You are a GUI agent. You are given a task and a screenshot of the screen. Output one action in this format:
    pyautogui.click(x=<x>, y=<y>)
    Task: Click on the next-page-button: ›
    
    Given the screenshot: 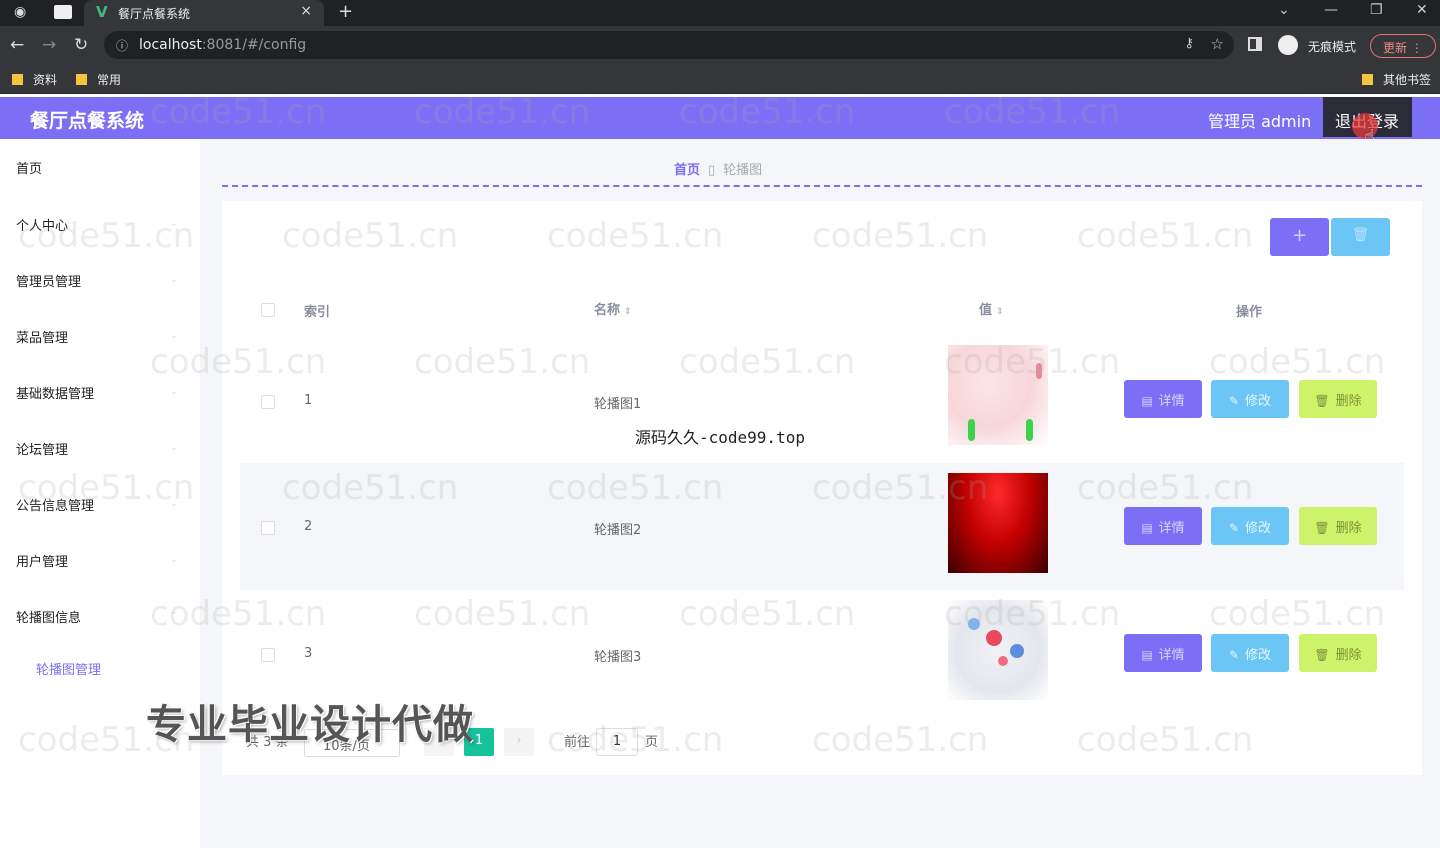 What is the action you would take?
    pyautogui.click(x=519, y=742)
    